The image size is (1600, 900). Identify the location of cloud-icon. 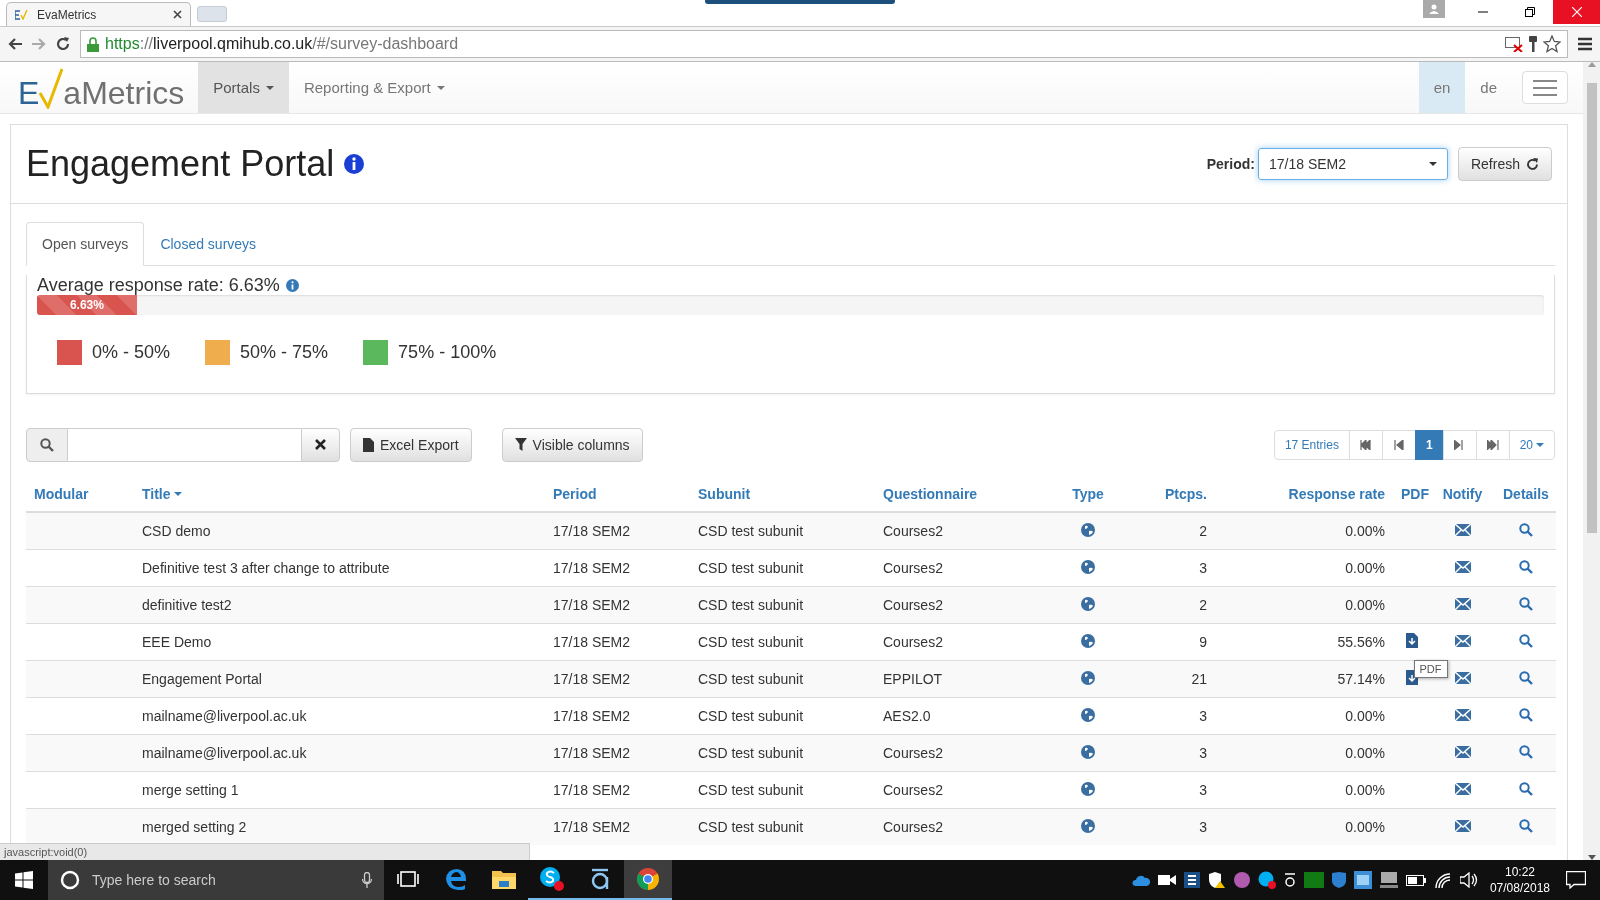
(1140, 880).